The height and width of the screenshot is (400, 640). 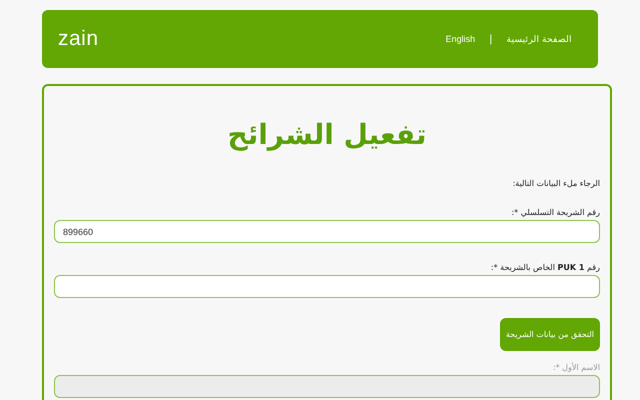 What do you see at coordinates (327, 134) in the screenshot?
I see `page-title: تفعيل الشرائح` at bounding box center [327, 134].